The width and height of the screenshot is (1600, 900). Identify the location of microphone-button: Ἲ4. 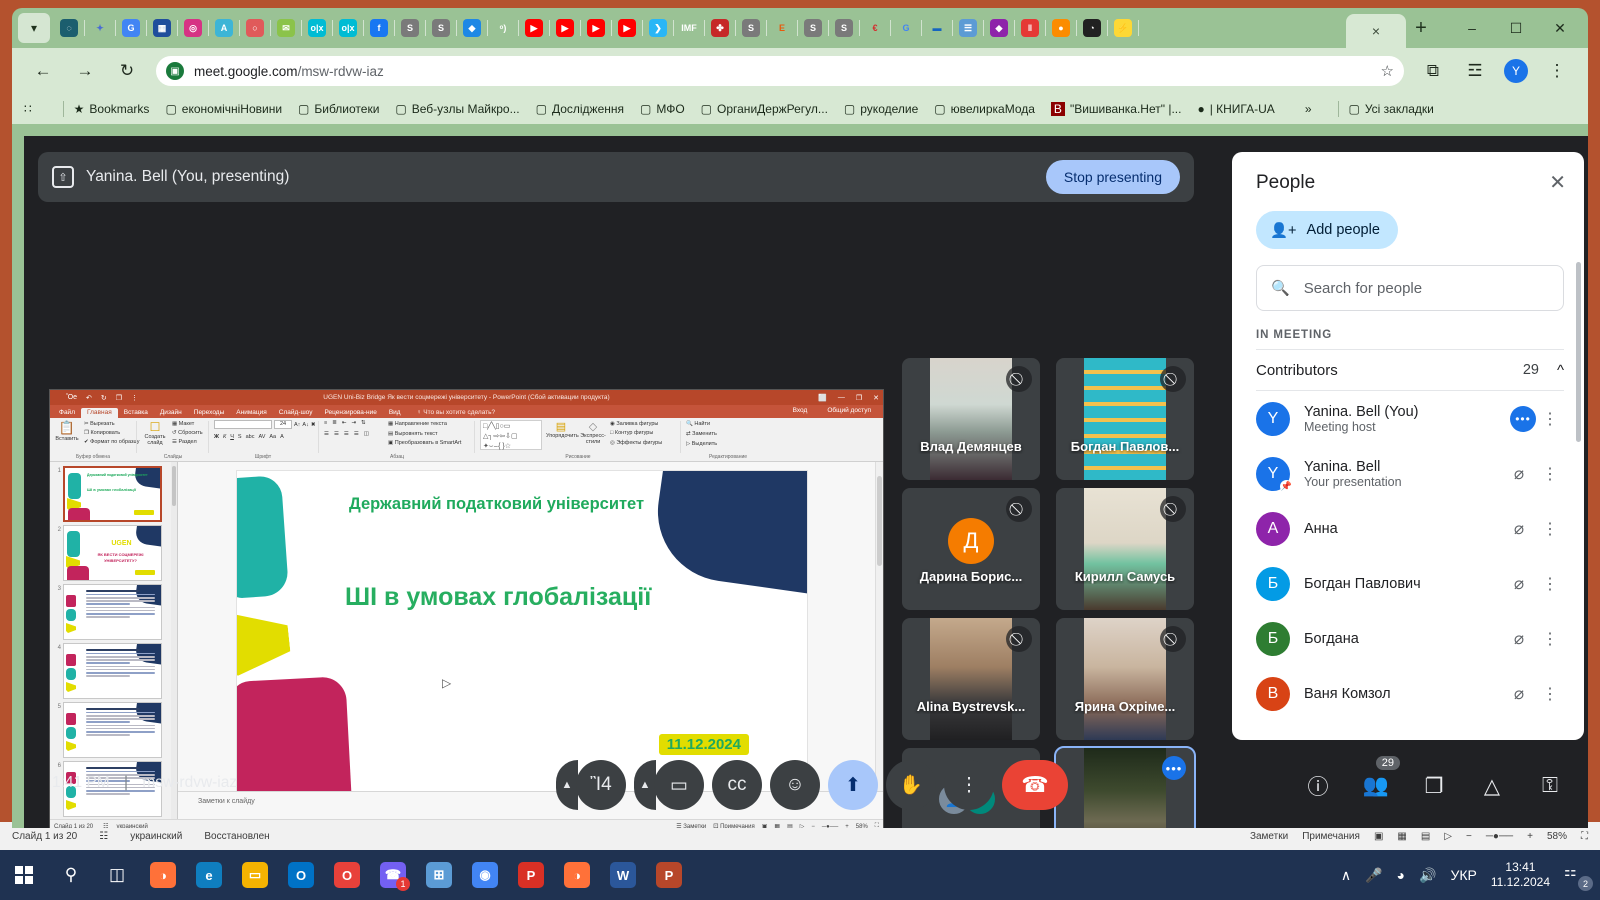
(601, 785).